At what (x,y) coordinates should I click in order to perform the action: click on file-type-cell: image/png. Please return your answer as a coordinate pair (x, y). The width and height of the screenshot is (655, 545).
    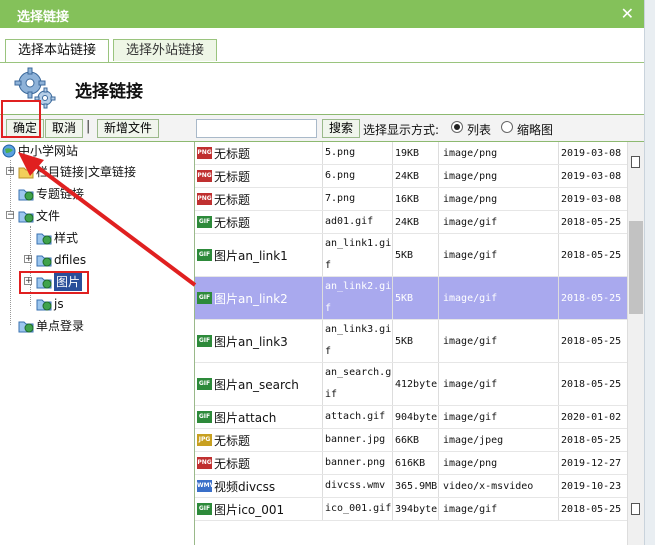
    Looking at the image, I should click on (499, 176).